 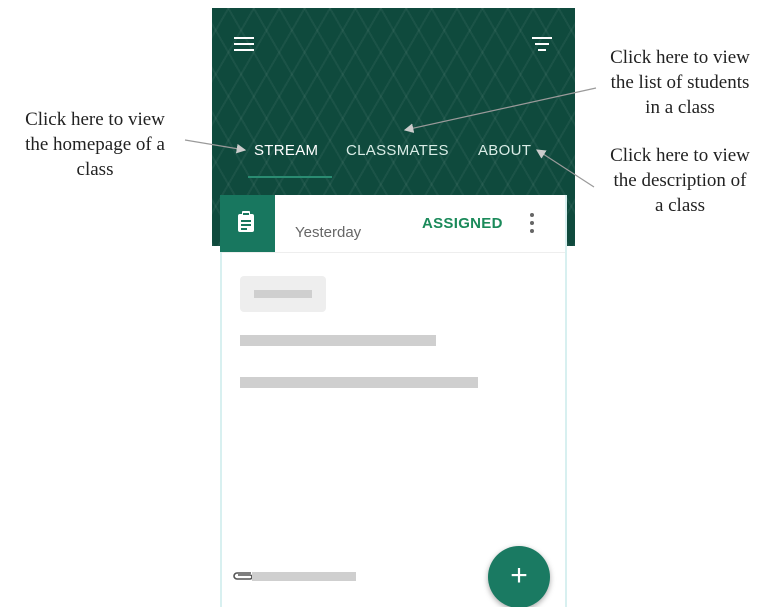 I want to click on annotation-homepage-line-3: class, so click(x=95, y=169).